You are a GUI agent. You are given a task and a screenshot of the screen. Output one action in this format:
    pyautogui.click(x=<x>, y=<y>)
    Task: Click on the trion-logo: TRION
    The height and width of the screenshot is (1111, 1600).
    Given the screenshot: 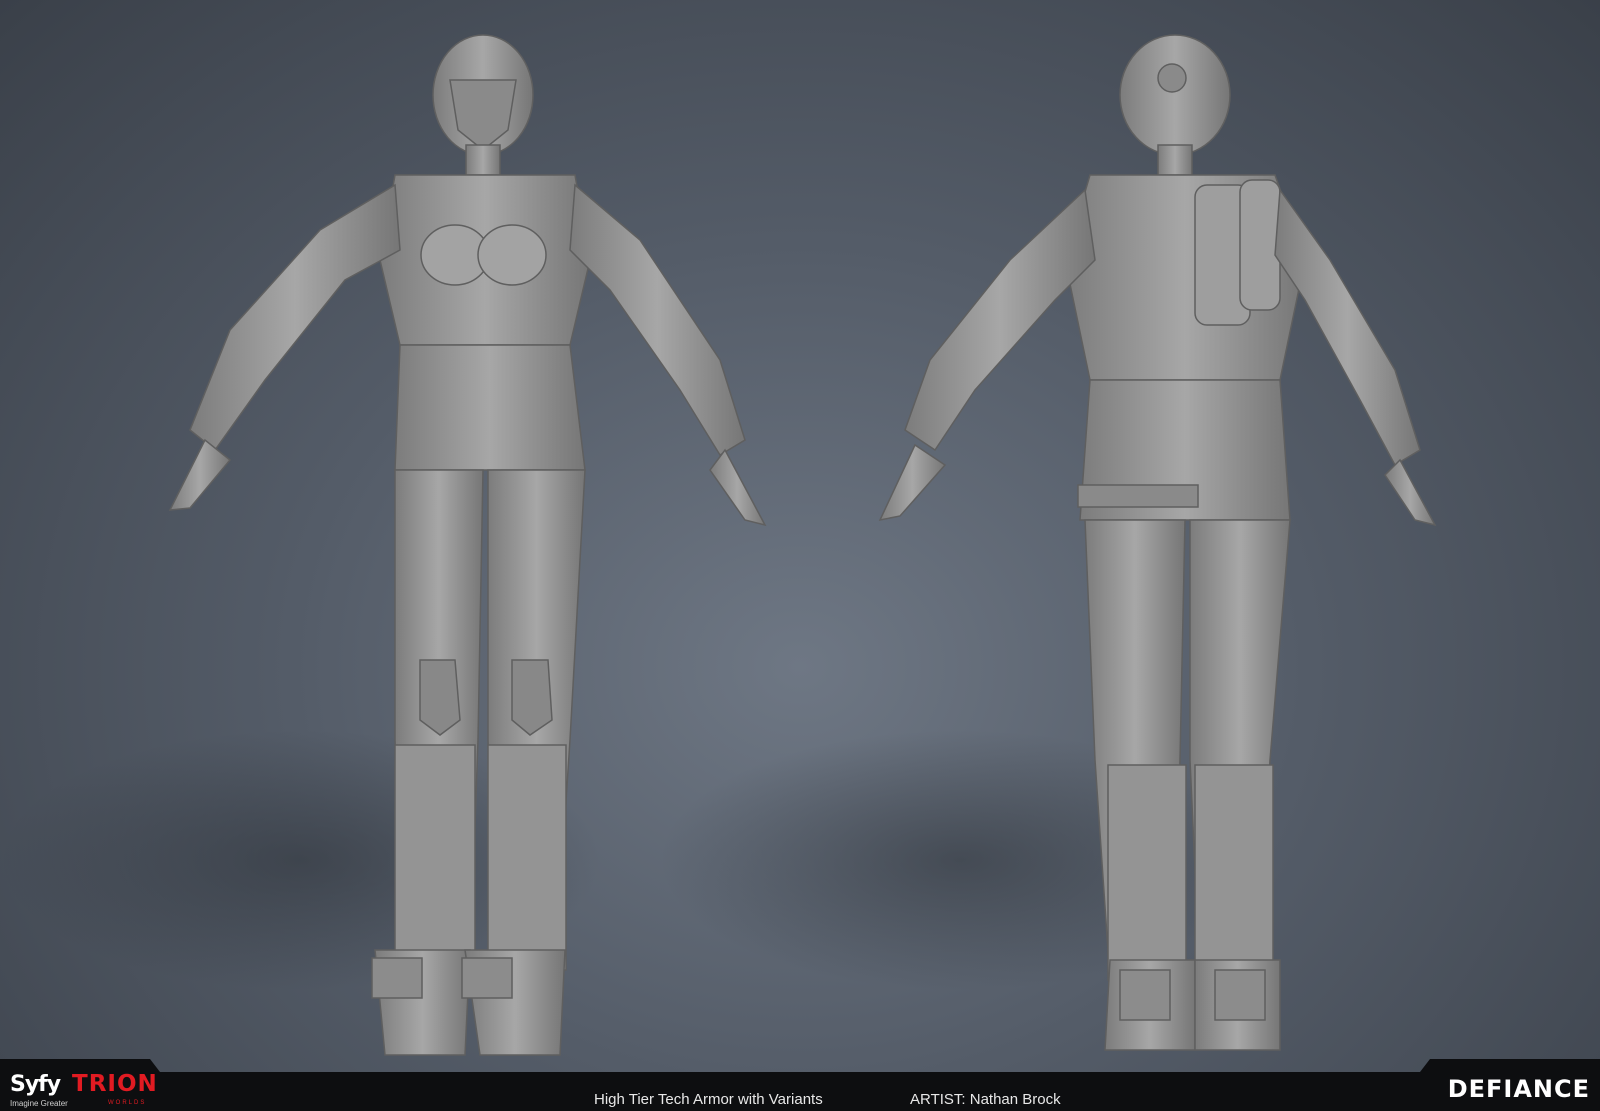 What is the action you would take?
    pyautogui.click(x=115, y=1084)
    